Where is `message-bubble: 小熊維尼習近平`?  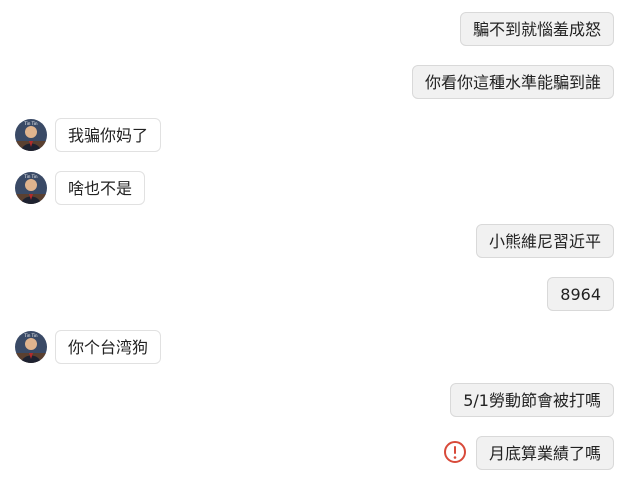
message-bubble: 小熊維尼習近平 is located at coordinates (544, 241).